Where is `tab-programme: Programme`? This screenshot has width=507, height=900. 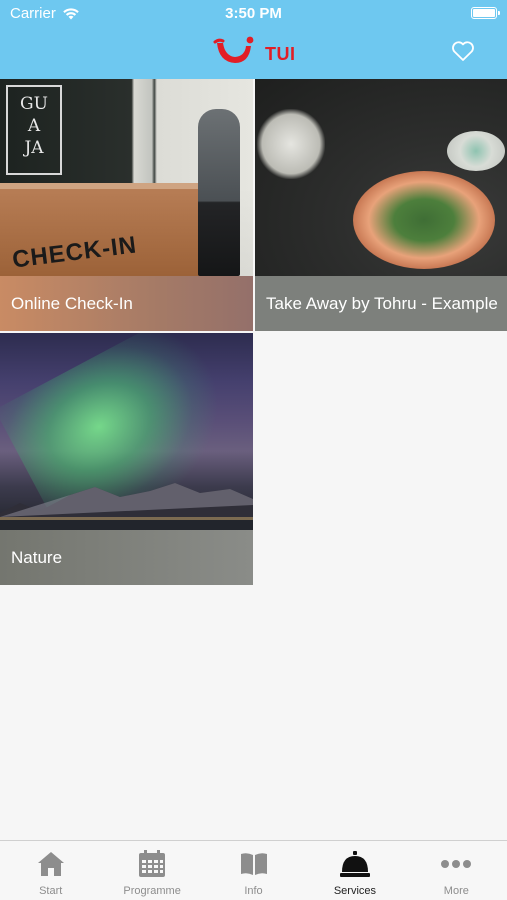
tab-programme: Programme is located at coordinates (151, 870).